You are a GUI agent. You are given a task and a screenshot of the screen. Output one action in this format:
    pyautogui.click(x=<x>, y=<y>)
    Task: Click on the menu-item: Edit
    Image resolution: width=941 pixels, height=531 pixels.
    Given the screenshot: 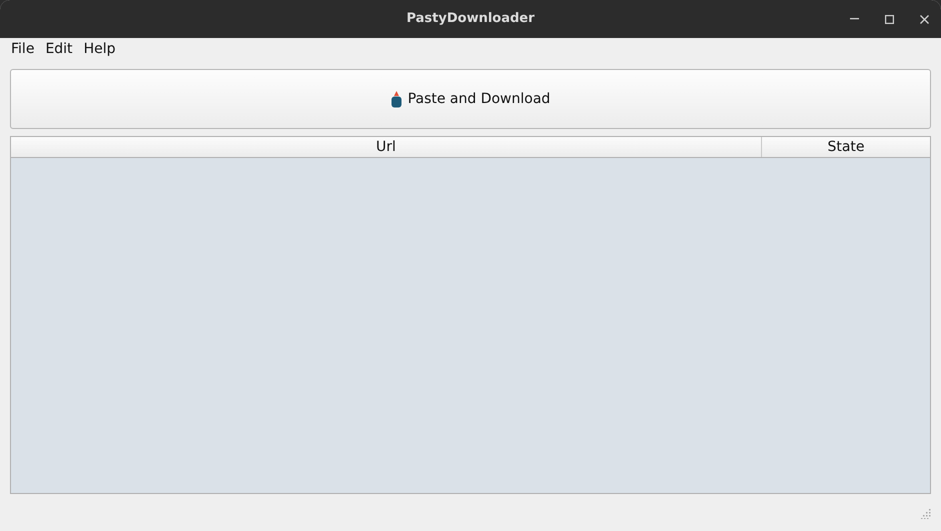 What is the action you would take?
    pyautogui.click(x=59, y=49)
    